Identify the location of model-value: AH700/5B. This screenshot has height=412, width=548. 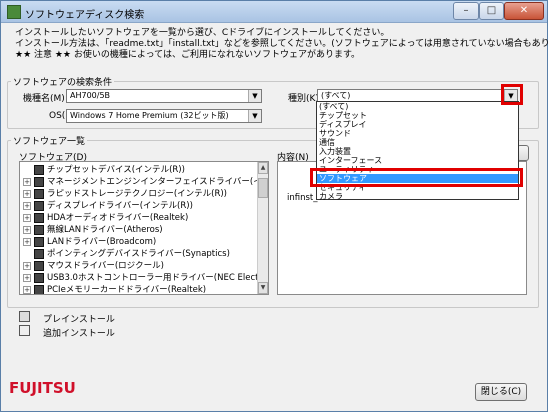
(90, 95).